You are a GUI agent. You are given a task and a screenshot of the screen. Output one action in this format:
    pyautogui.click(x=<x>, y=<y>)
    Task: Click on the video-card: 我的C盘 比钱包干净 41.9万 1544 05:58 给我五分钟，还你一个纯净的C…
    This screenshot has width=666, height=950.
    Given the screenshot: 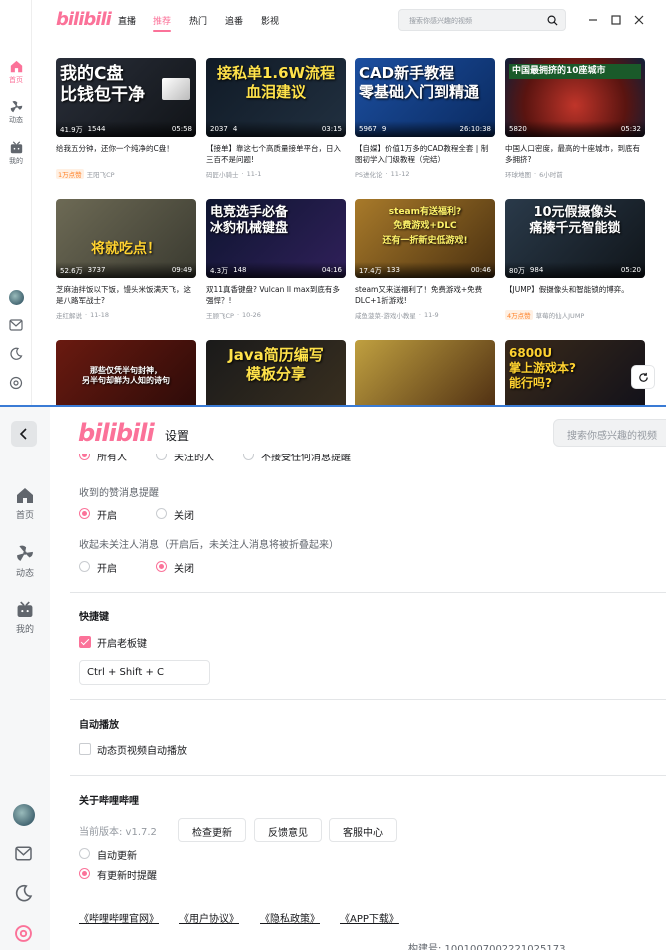 What is the action you would take?
    pyautogui.click(x=126, y=118)
    